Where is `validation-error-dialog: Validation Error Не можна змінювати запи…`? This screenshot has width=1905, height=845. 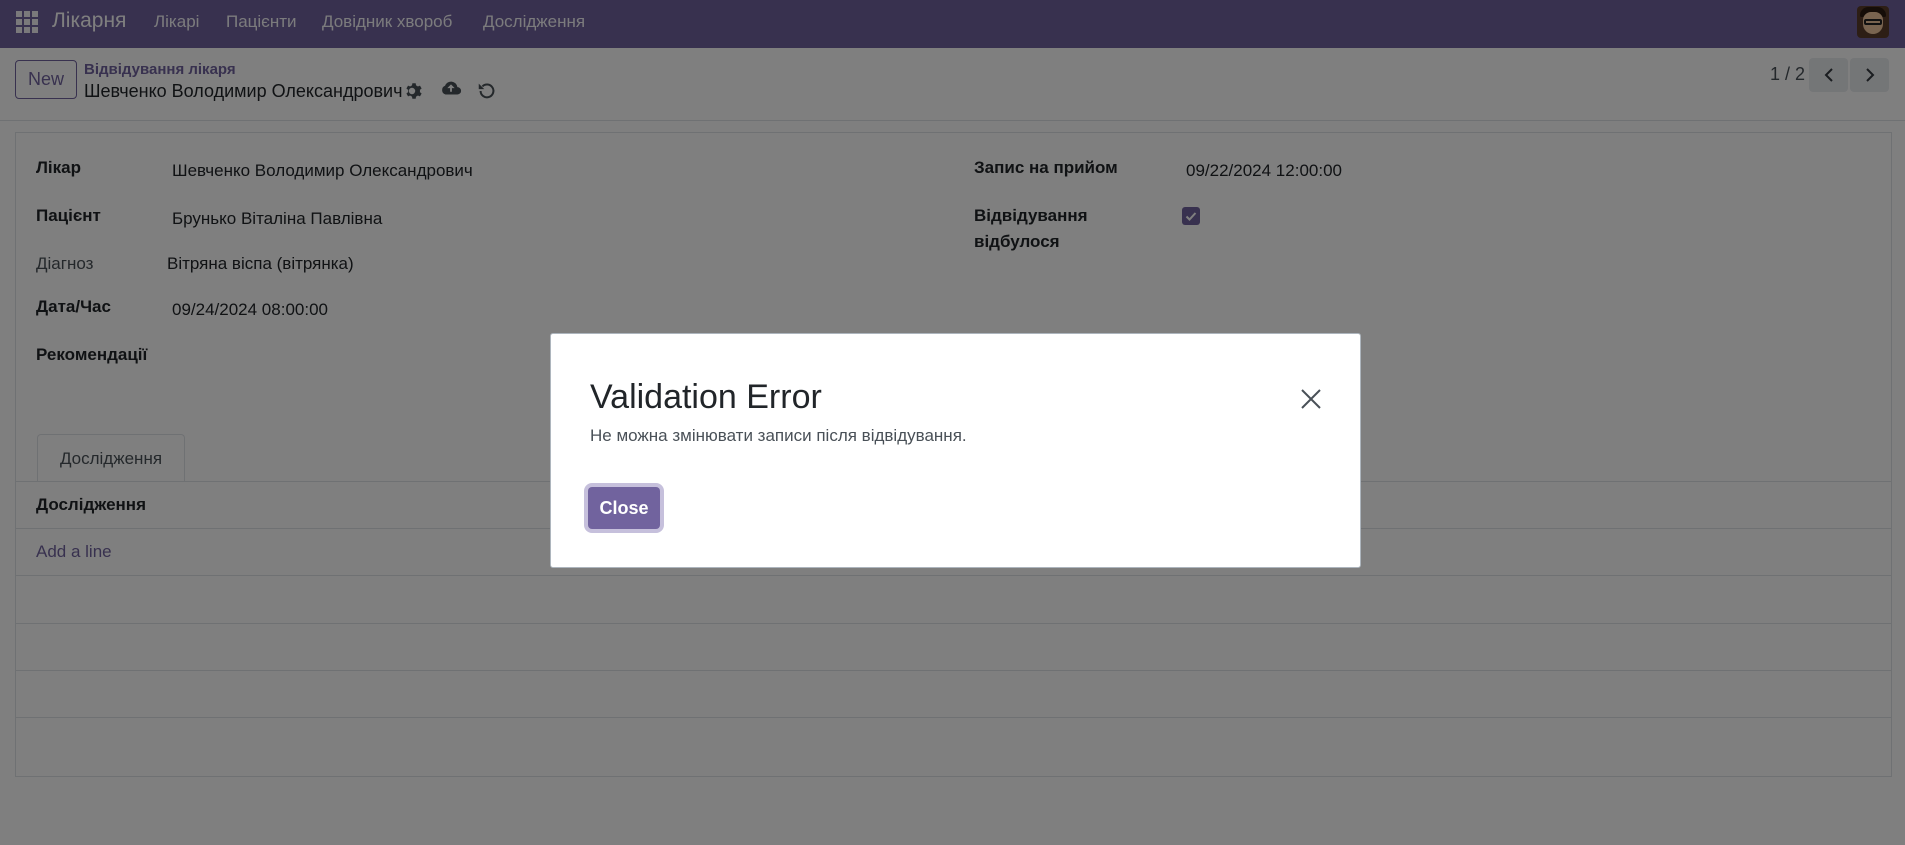
validation-error-dialog: Validation Error Не можна змінювати запи… is located at coordinates (955, 450).